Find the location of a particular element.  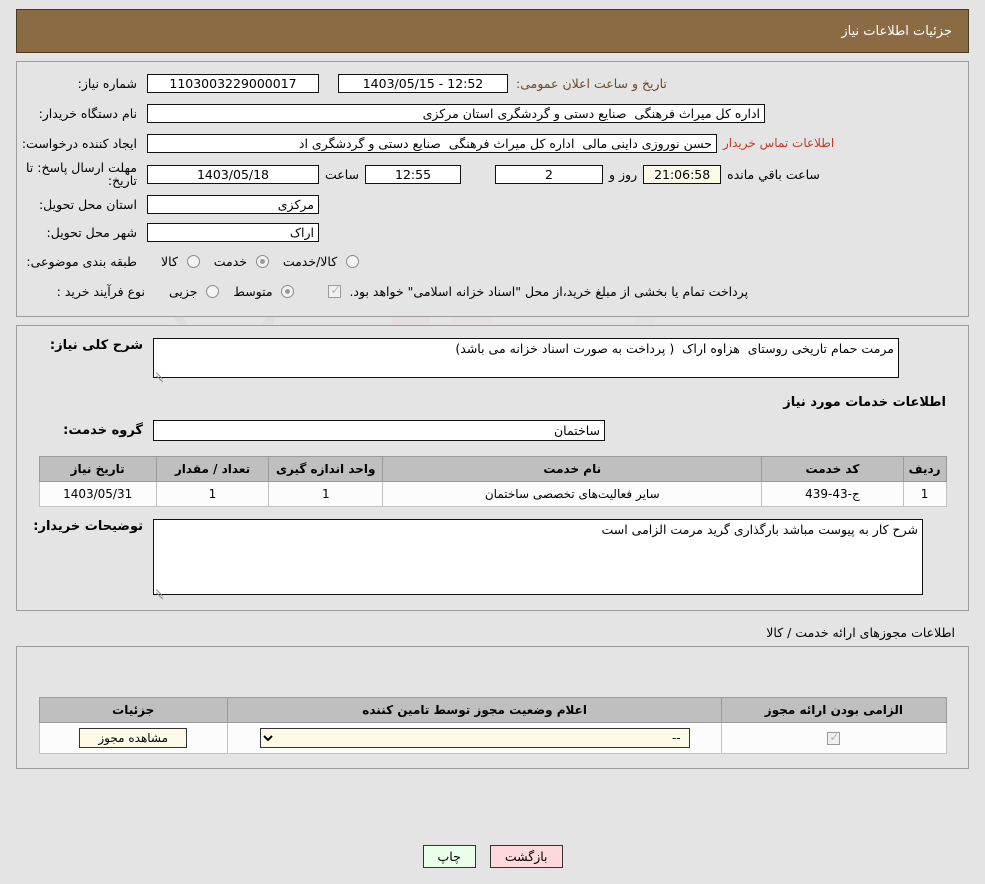

category-option-0: کالا is located at coordinates (173, 261).